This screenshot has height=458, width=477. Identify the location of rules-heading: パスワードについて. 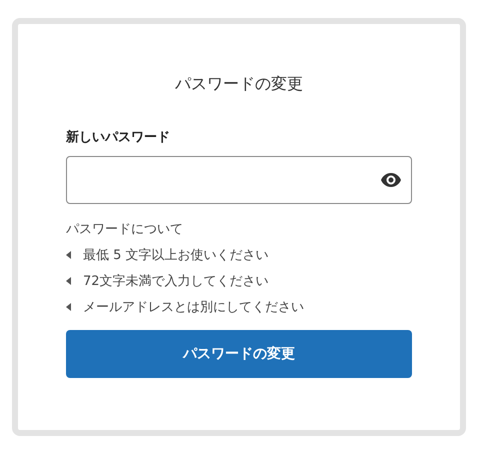
(125, 229).